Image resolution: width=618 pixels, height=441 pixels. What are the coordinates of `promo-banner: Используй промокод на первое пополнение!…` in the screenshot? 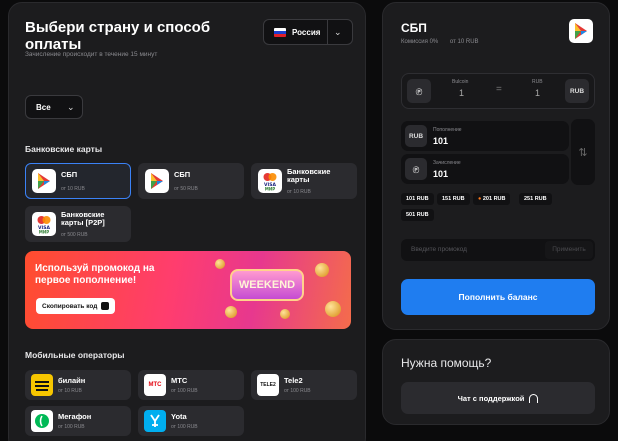 It's located at (188, 290).